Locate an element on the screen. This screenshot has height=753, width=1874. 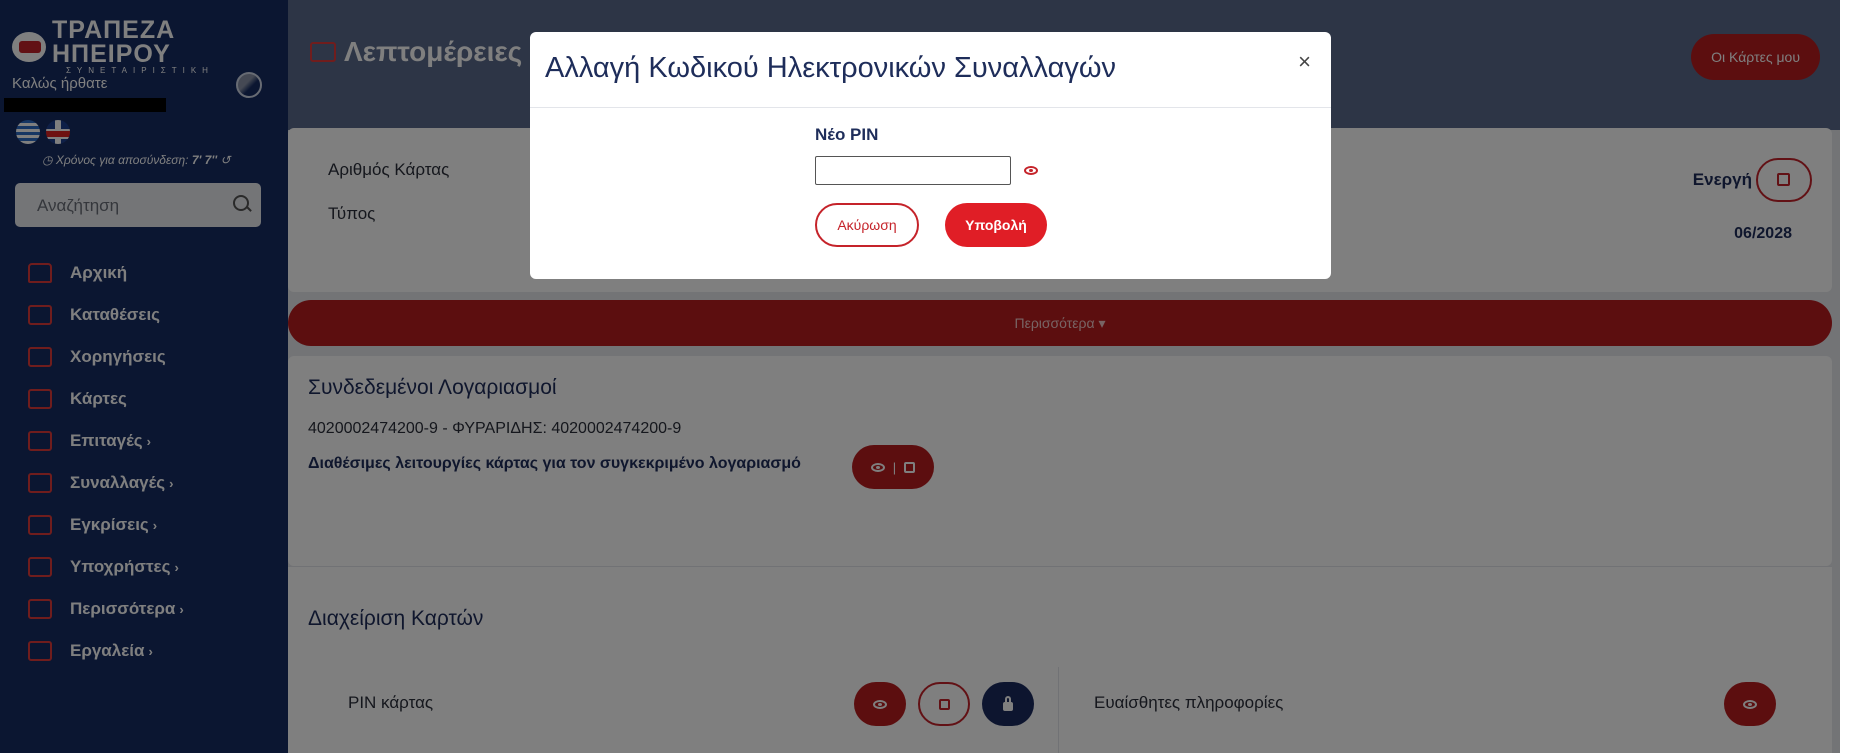
dialog-header: Αλλαγή Κωδικού Ηλεκτρονικών Συναλλαγών × is located at coordinates (930, 70).